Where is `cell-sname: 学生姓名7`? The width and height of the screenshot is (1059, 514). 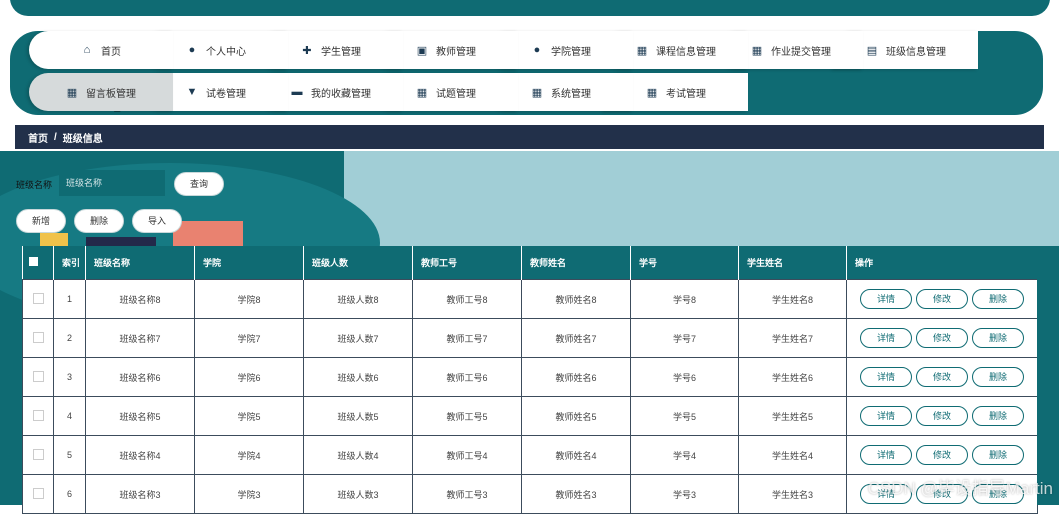 cell-sname: 学生姓名7 is located at coordinates (792, 338).